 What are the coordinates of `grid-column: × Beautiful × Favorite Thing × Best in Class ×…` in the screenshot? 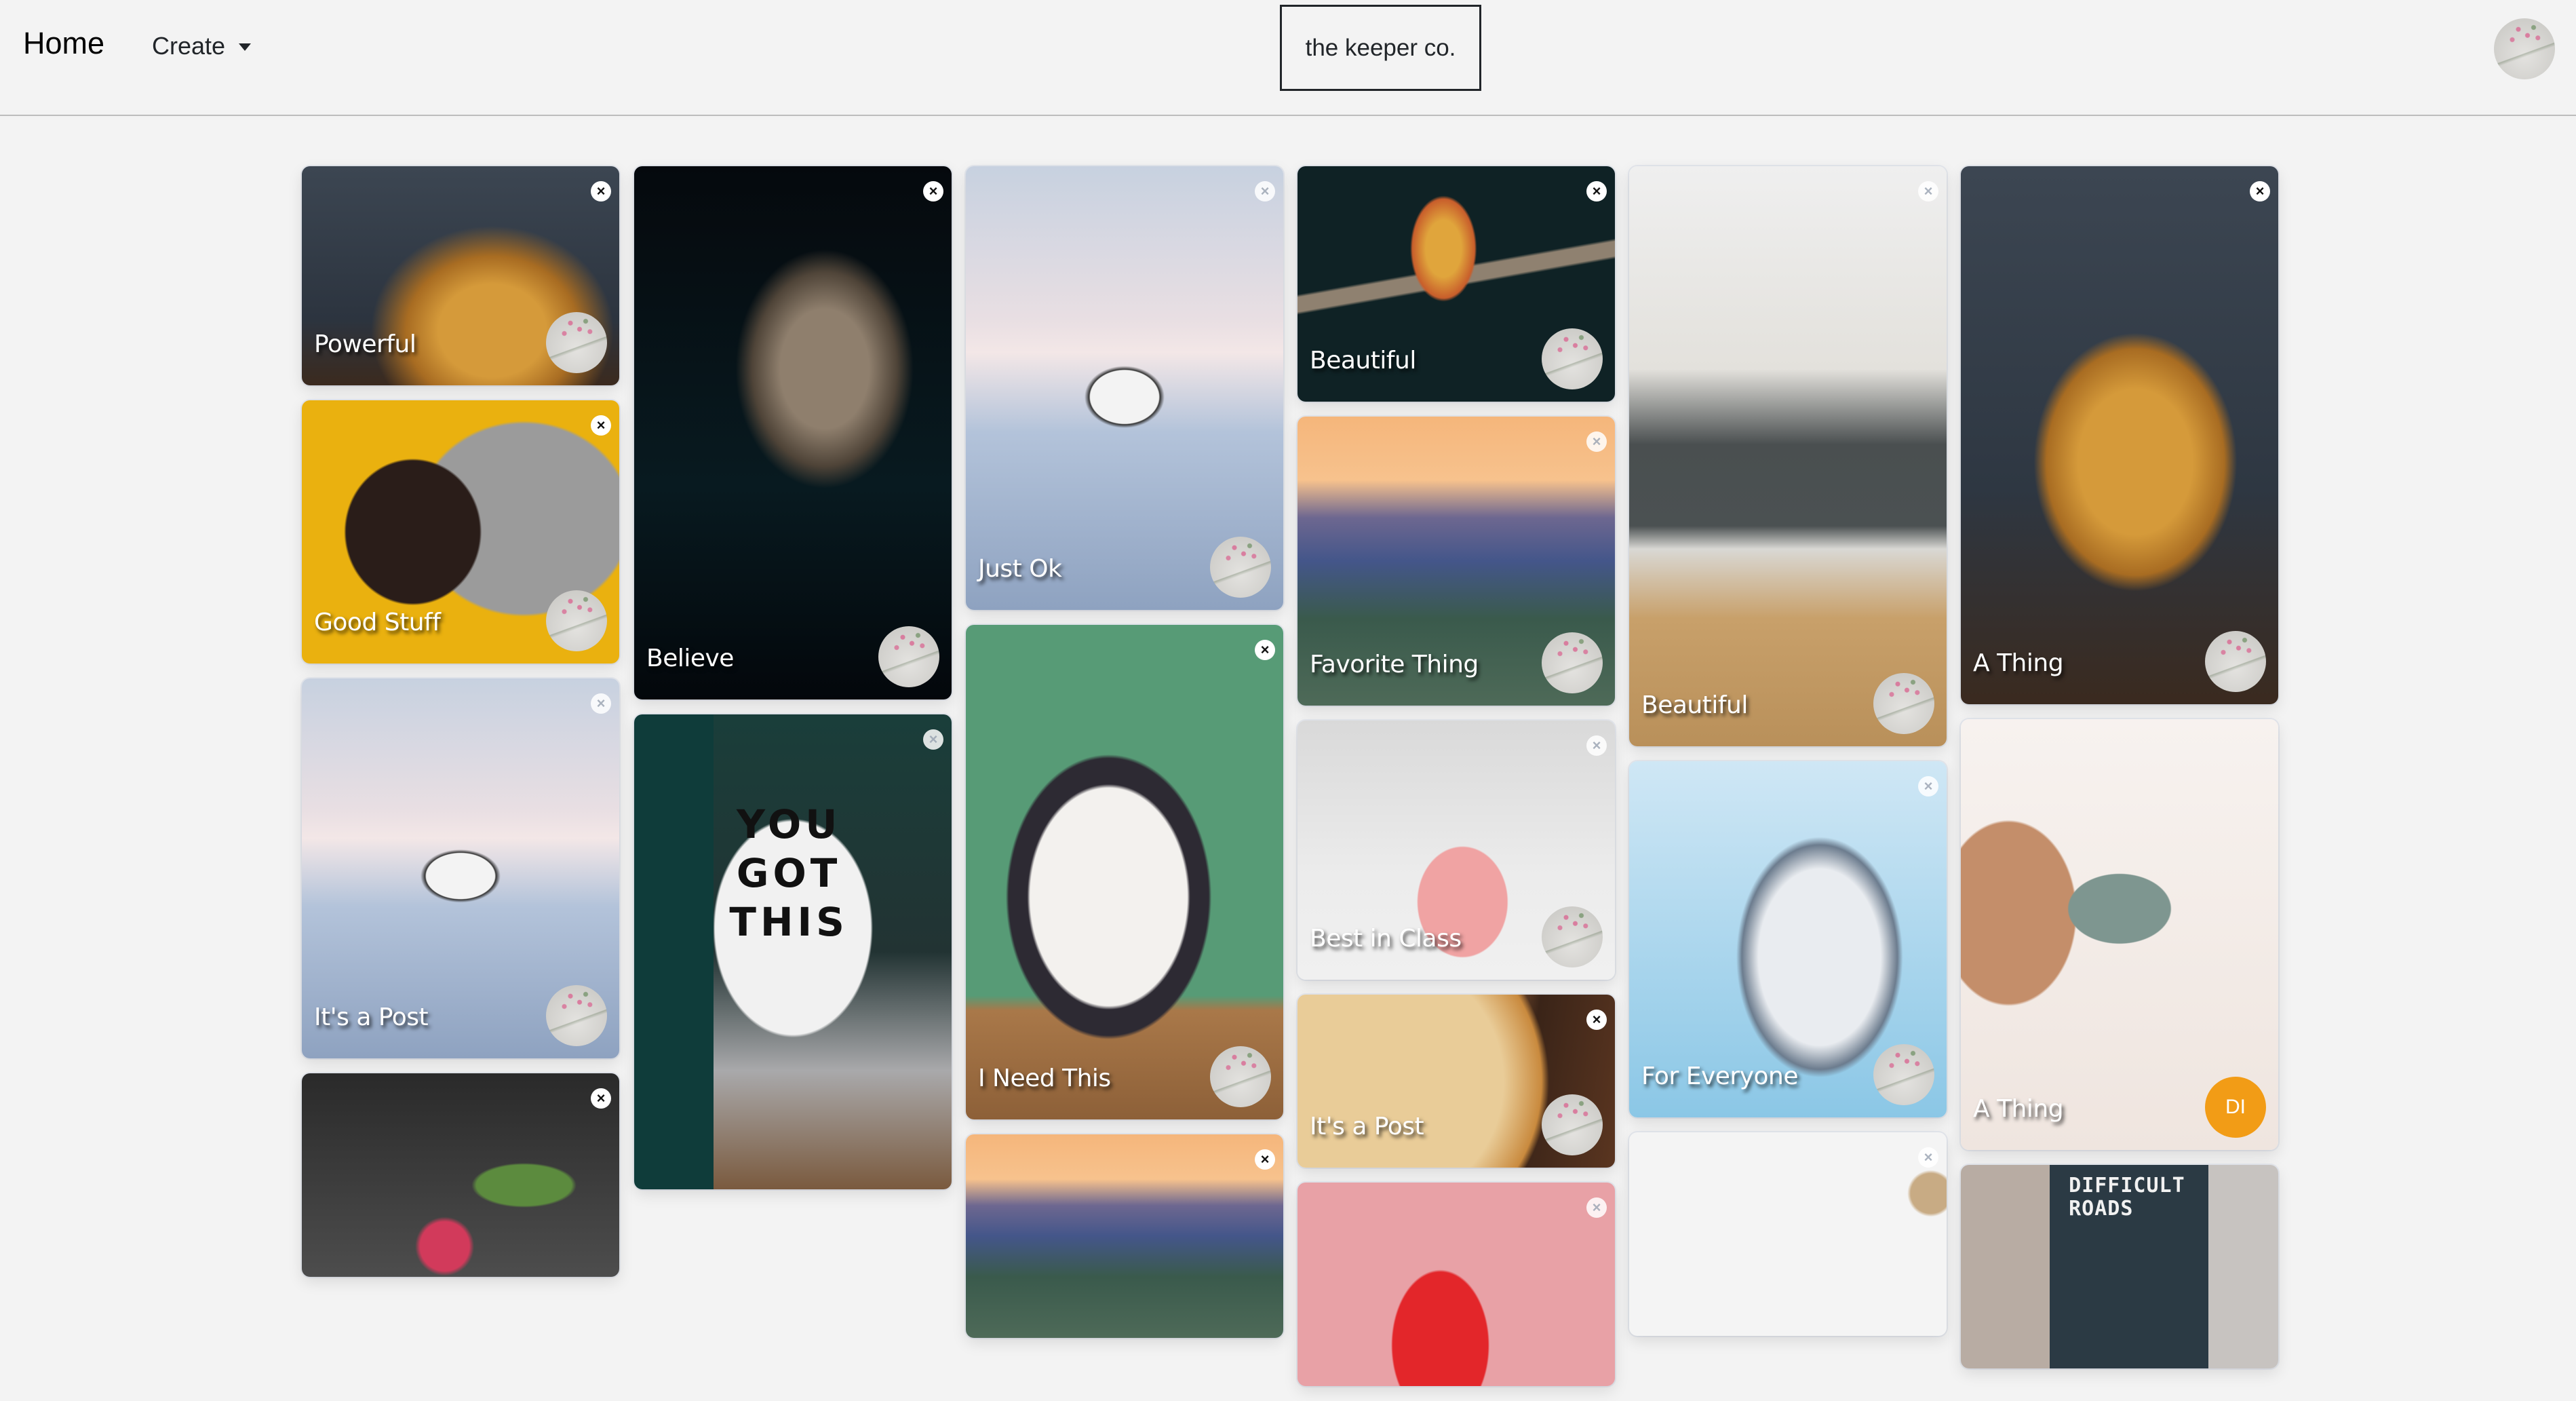 It's located at (1456, 783).